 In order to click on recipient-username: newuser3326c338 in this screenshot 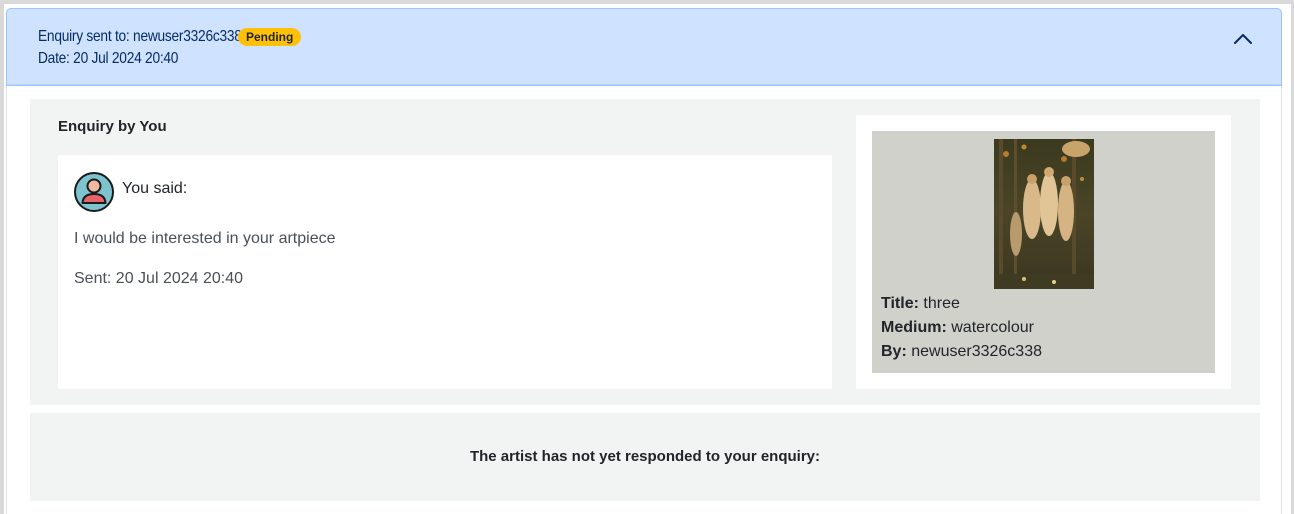, I will do `click(187, 36)`.